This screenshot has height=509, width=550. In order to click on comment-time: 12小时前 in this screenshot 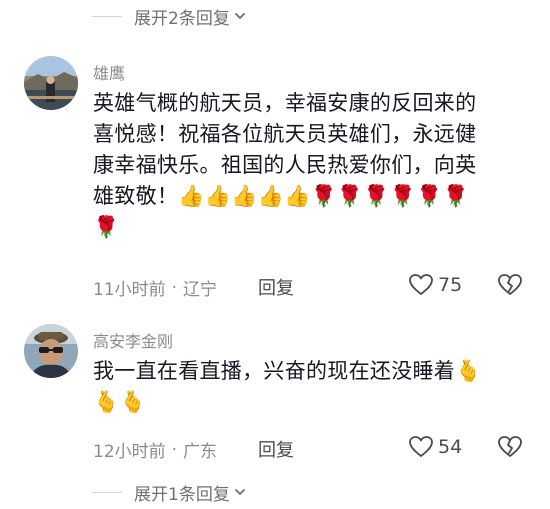, I will do `click(129, 452)`.